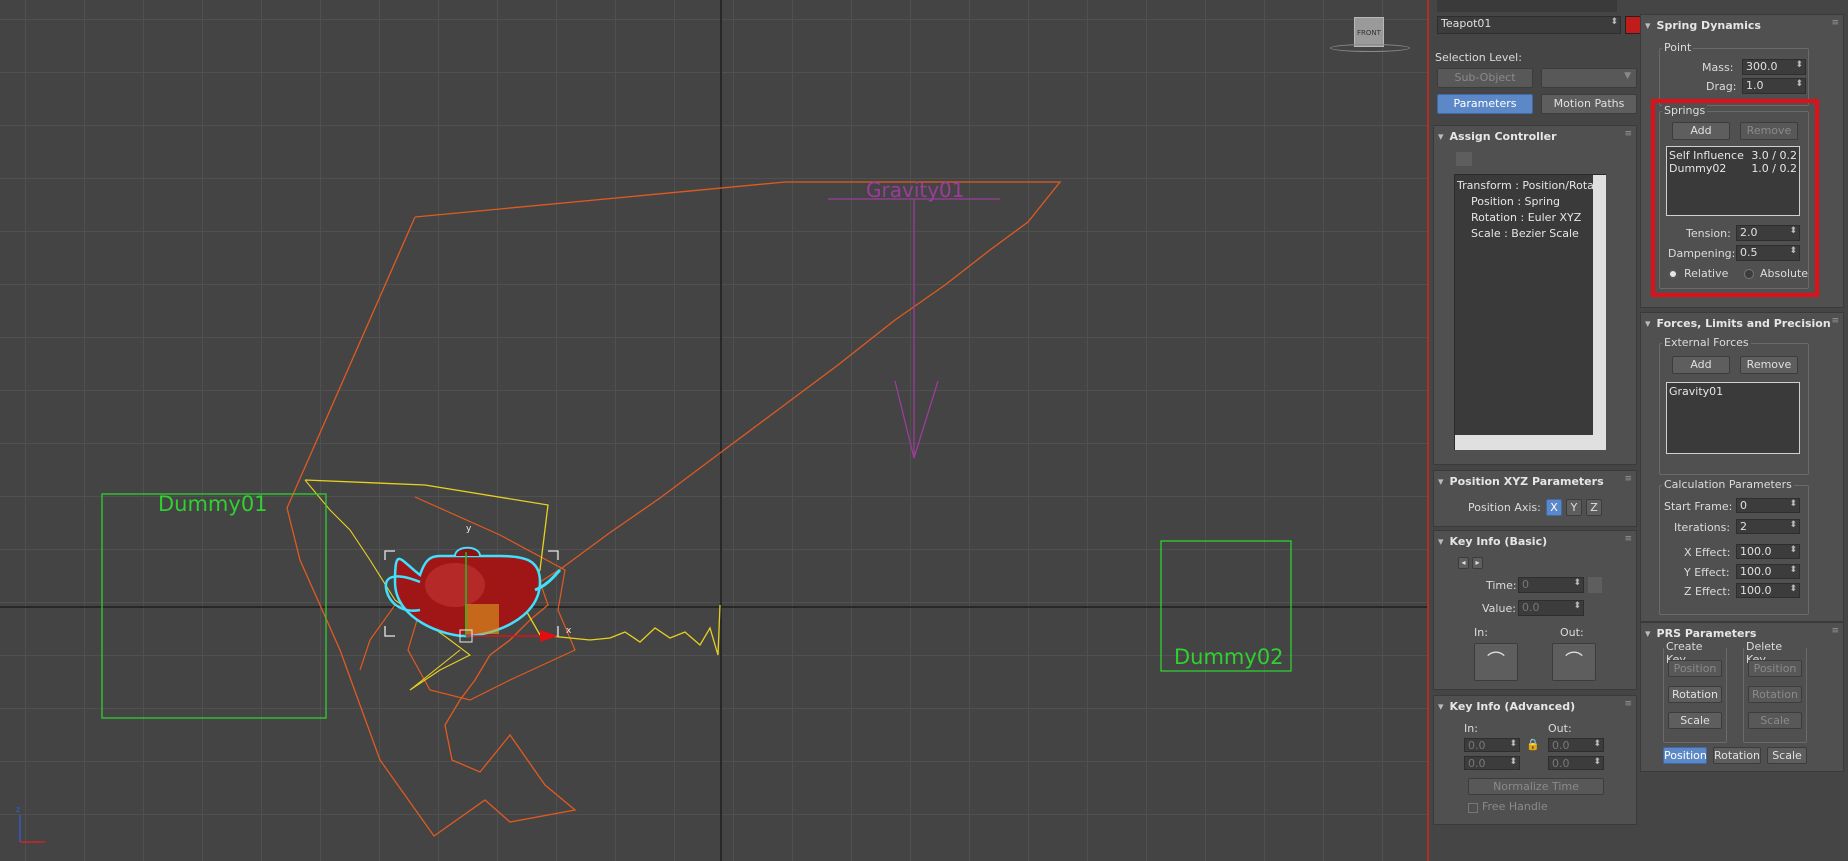 Image resolution: width=1848 pixels, height=861 pixels. Describe the element at coordinates (1527, 6) in the screenshot. I see `command-panel-tabs` at that location.